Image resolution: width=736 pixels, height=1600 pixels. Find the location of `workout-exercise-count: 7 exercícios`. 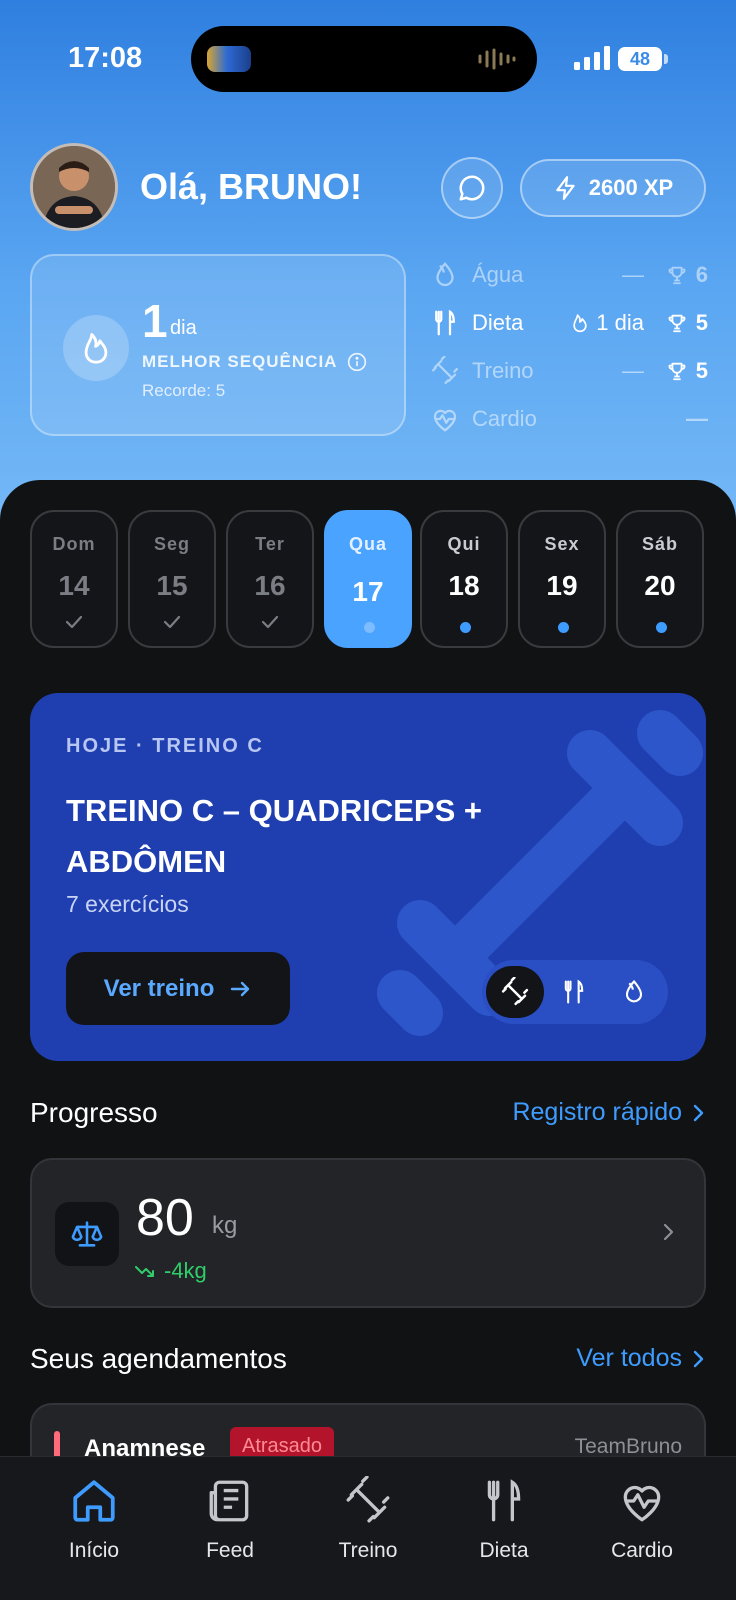

workout-exercise-count: 7 exercícios is located at coordinates (127, 904).